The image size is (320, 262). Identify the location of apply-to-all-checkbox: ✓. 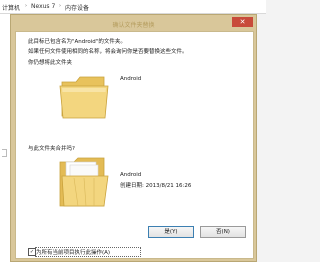
(32, 252).